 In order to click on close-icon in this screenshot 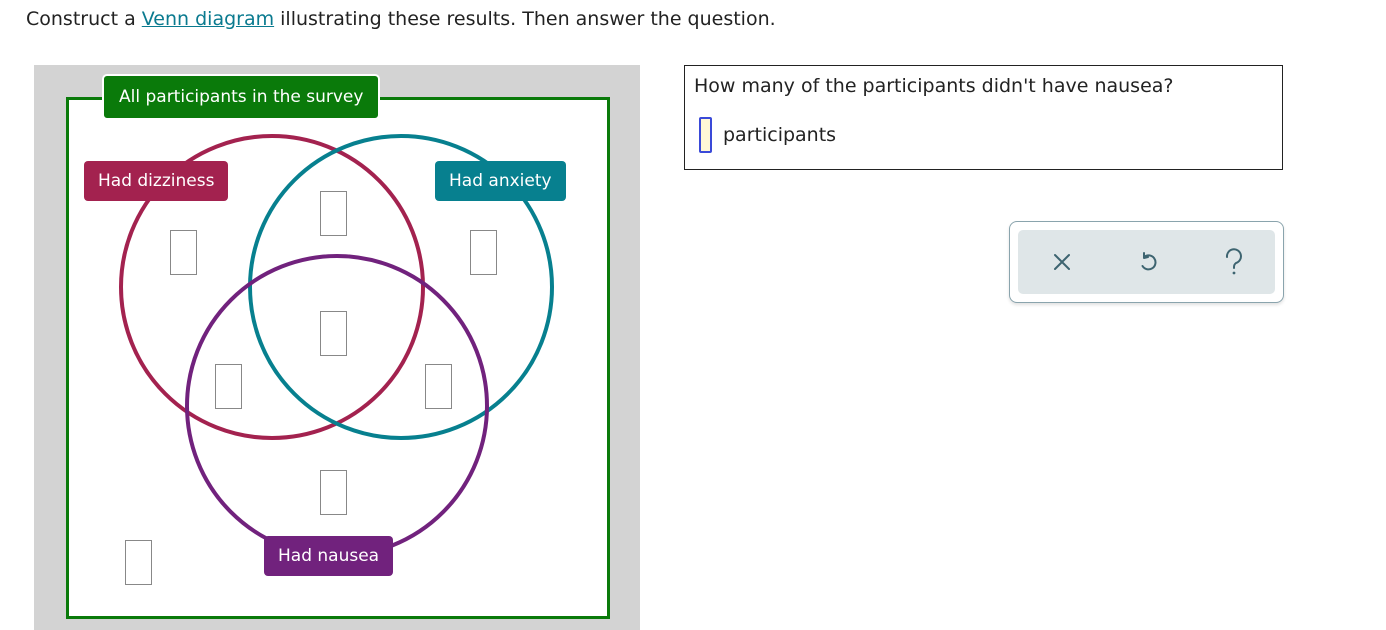, I will do `click(1062, 262)`.